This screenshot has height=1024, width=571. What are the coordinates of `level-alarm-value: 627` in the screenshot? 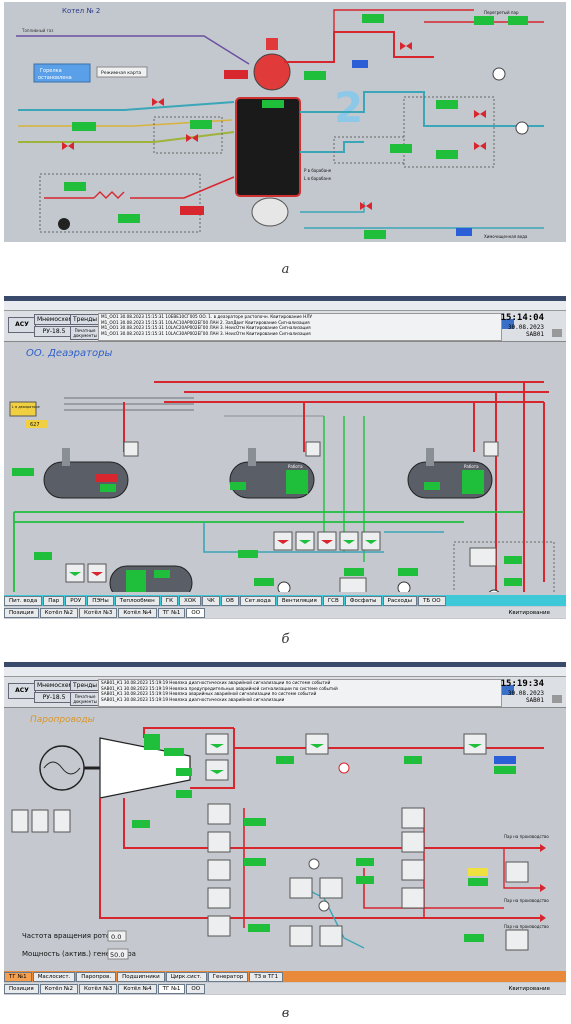 It's located at (35, 425).